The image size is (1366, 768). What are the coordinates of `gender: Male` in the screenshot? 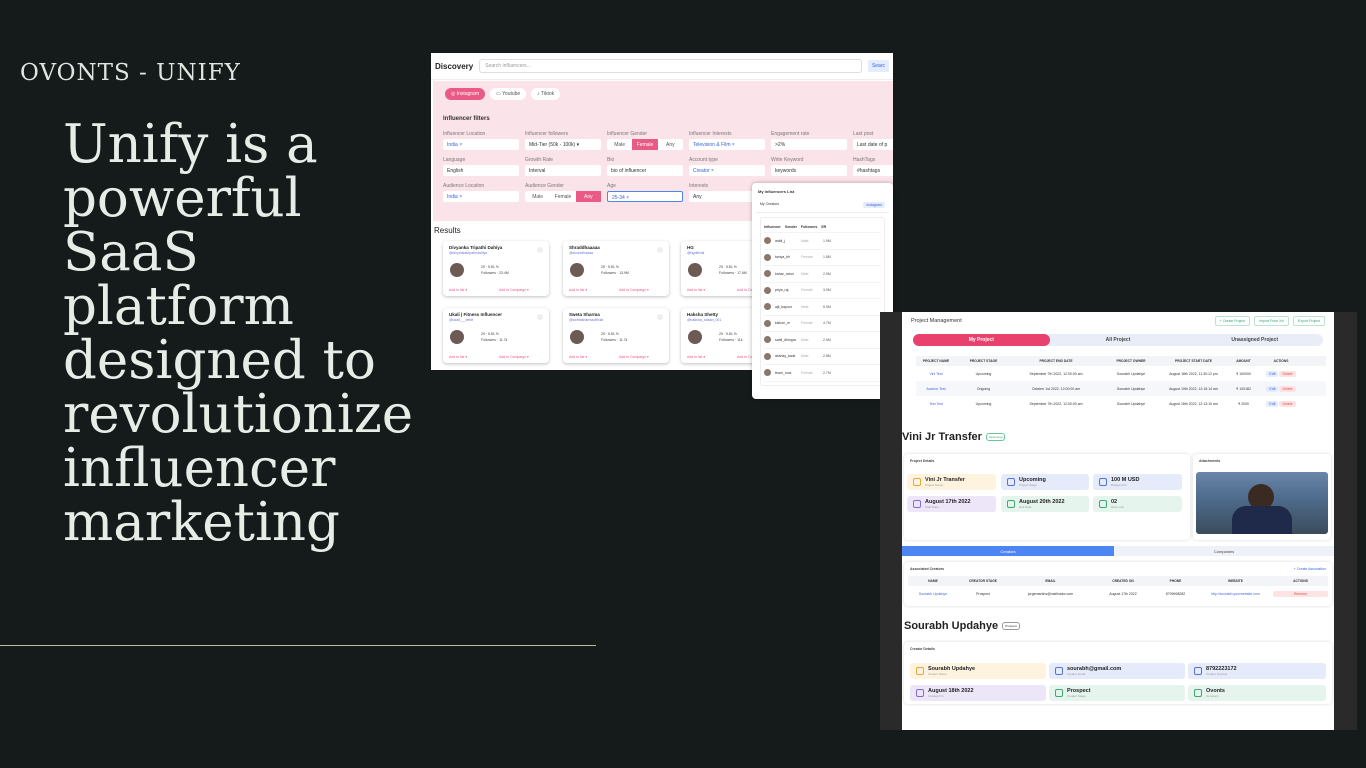 It's located at (805, 273).